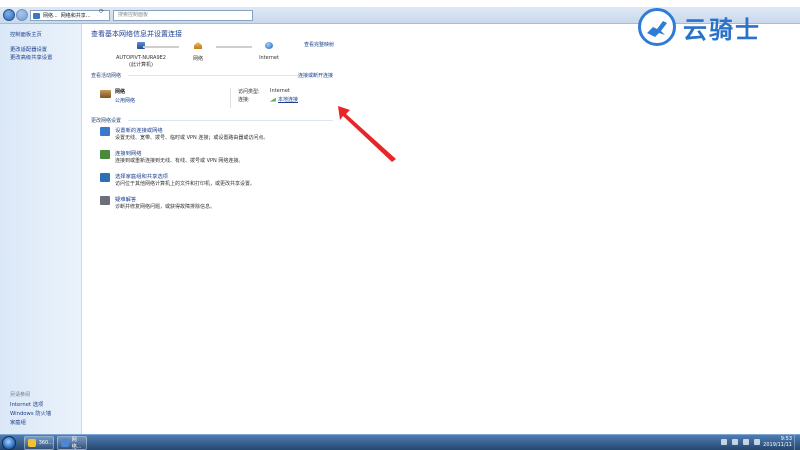 The image size is (800, 450). What do you see at coordinates (32, 443) in the screenshot?
I see `app-360-icon` at bounding box center [32, 443].